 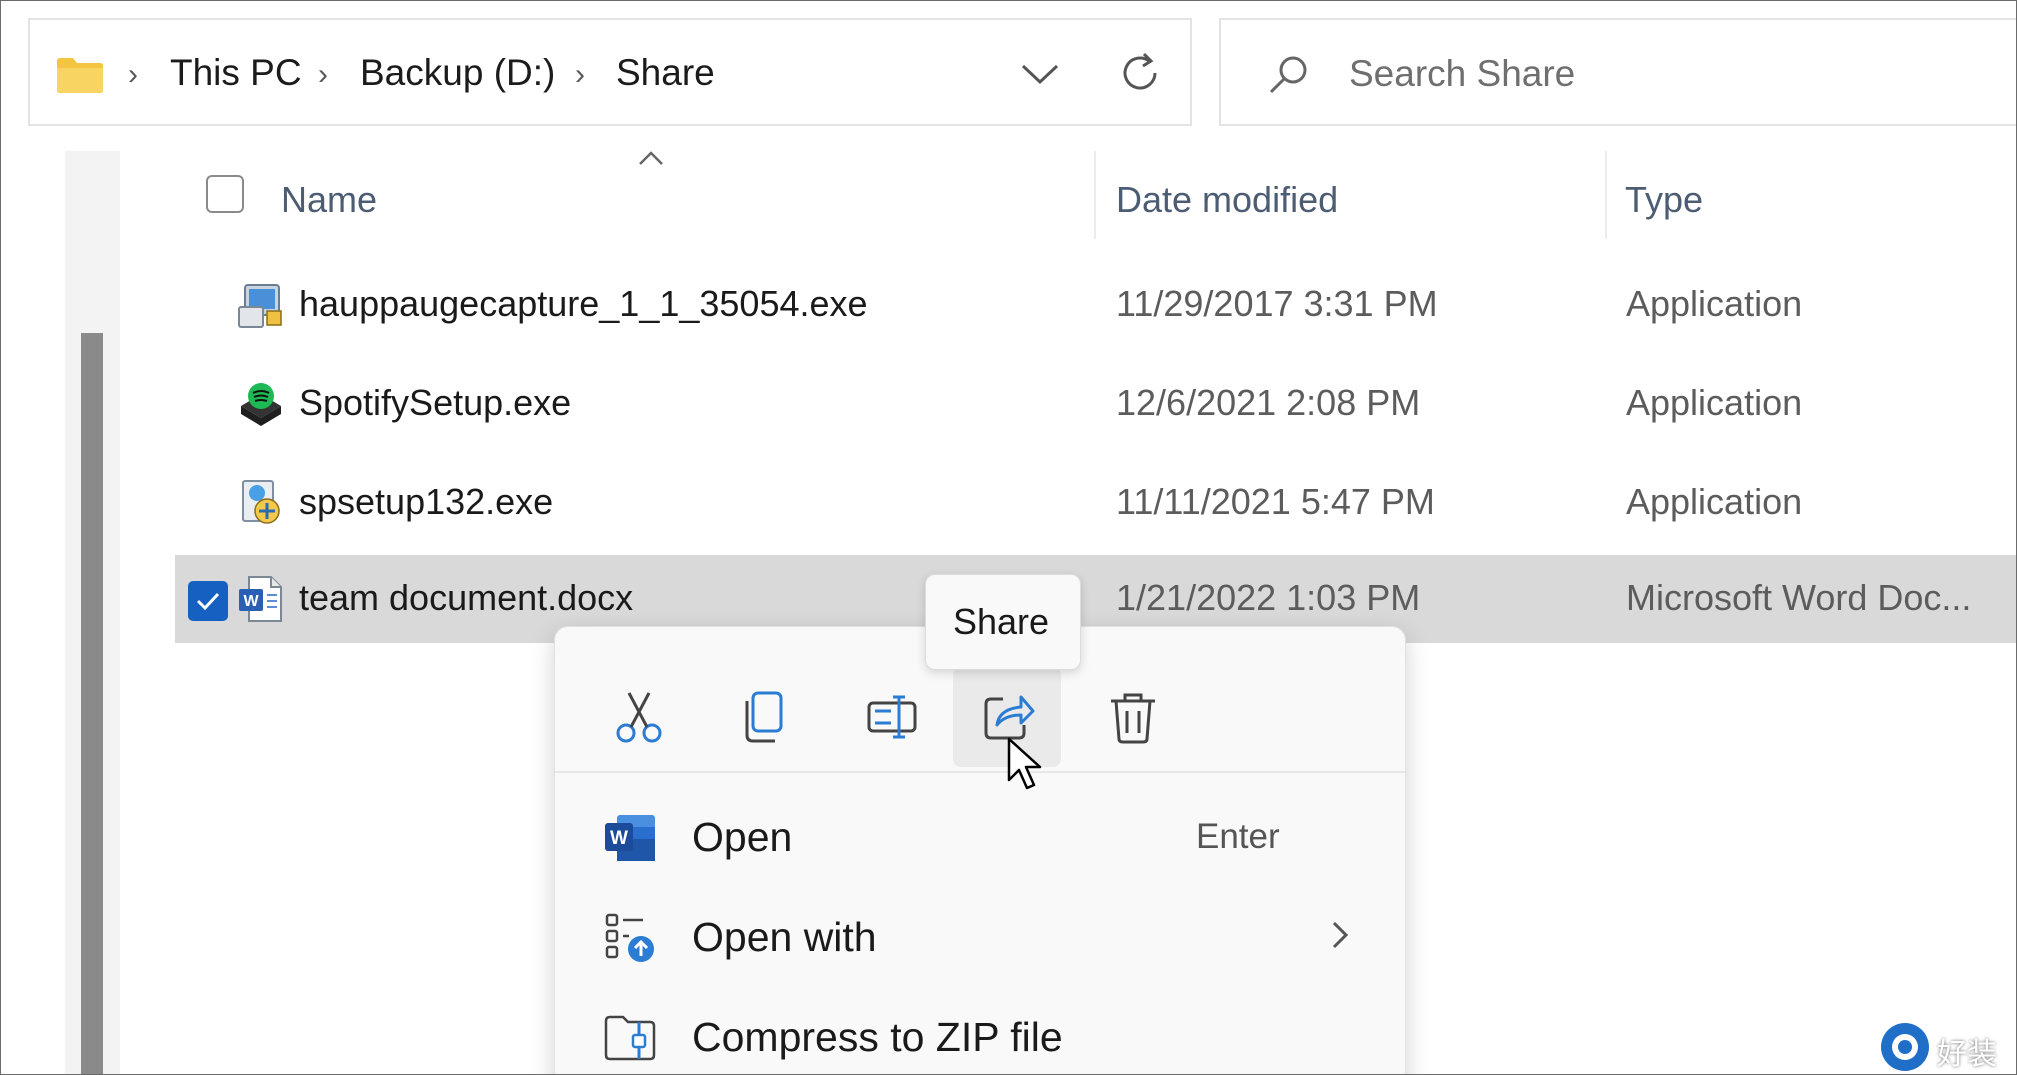 What do you see at coordinates (1340, 937) in the screenshot?
I see `chevron-right-icon` at bounding box center [1340, 937].